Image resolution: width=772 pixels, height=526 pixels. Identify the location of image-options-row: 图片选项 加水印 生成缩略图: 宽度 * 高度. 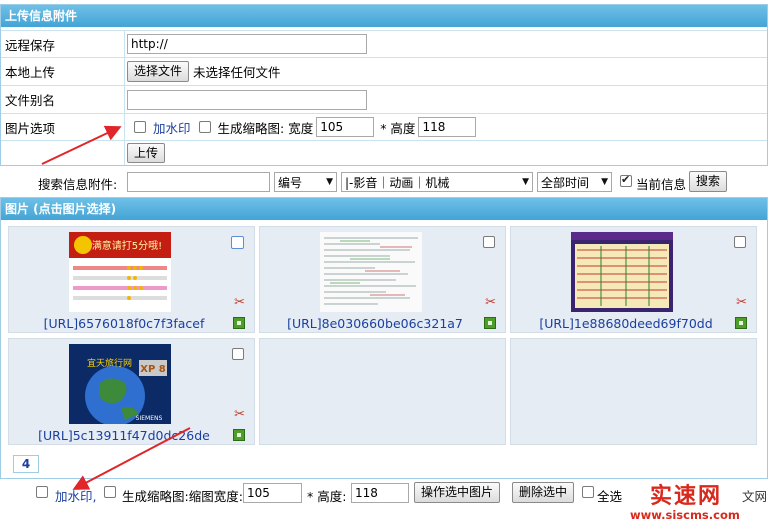
(384, 126).